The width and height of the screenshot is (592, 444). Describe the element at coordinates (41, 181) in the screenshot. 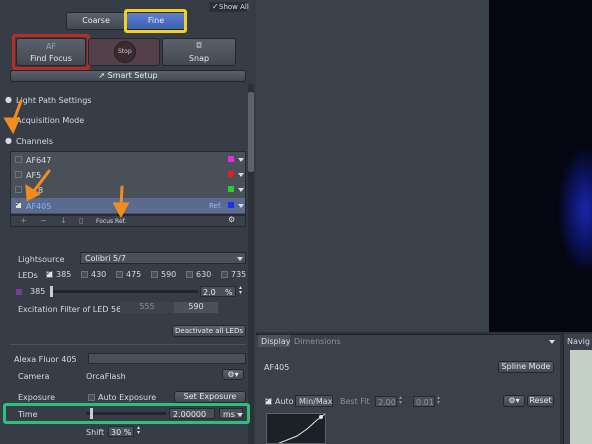

I see `annotation-arrow-channel` at that location.